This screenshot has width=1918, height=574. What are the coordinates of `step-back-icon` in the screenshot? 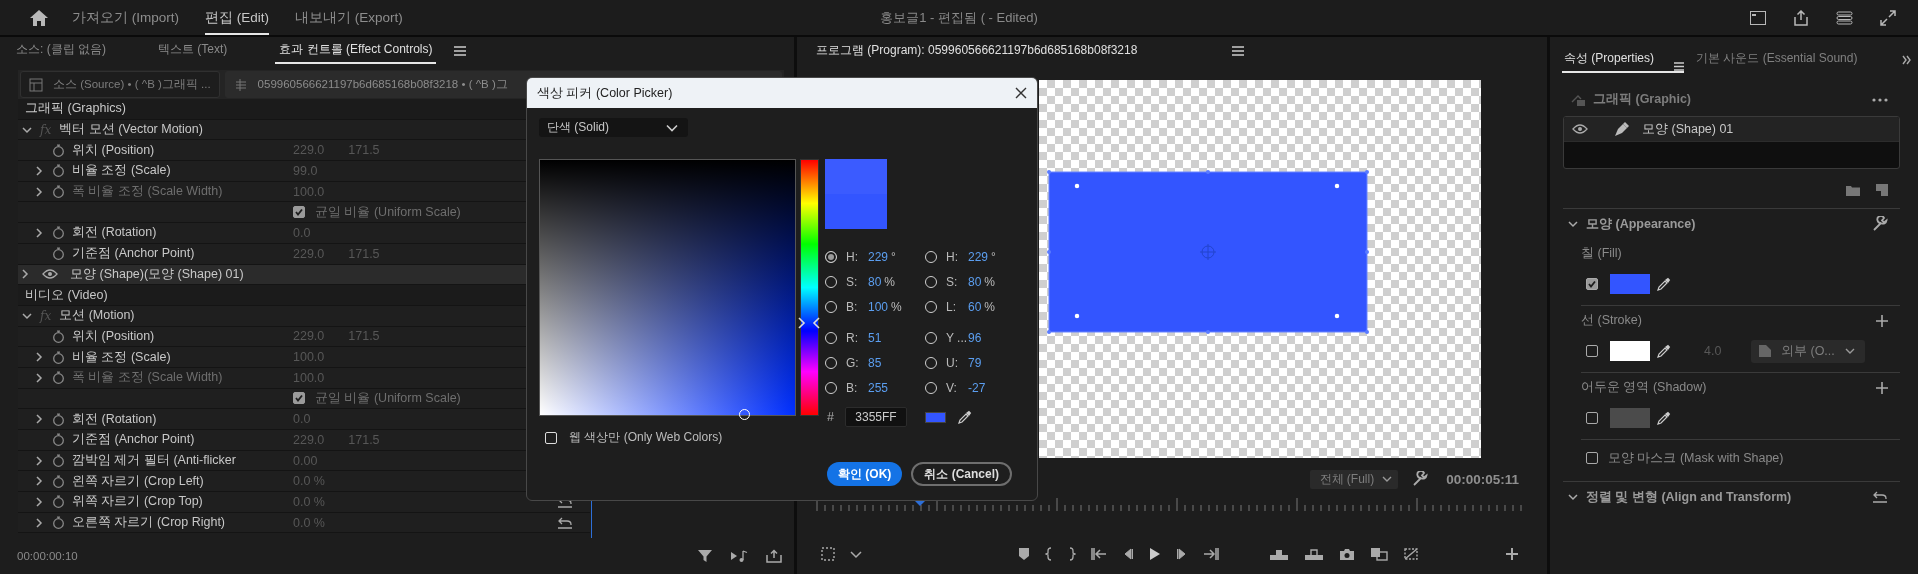 It's located at (1128, 554).